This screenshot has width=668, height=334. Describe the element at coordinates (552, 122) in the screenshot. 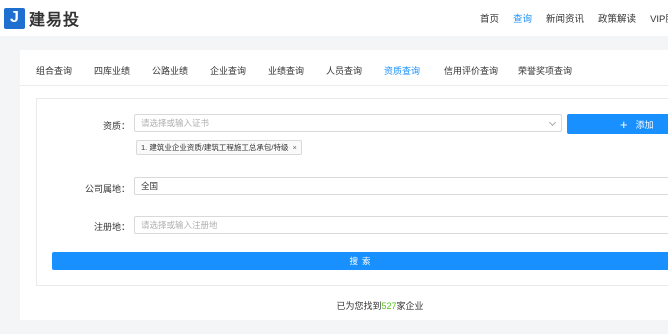

I see `chevron-down-icon` at that location.